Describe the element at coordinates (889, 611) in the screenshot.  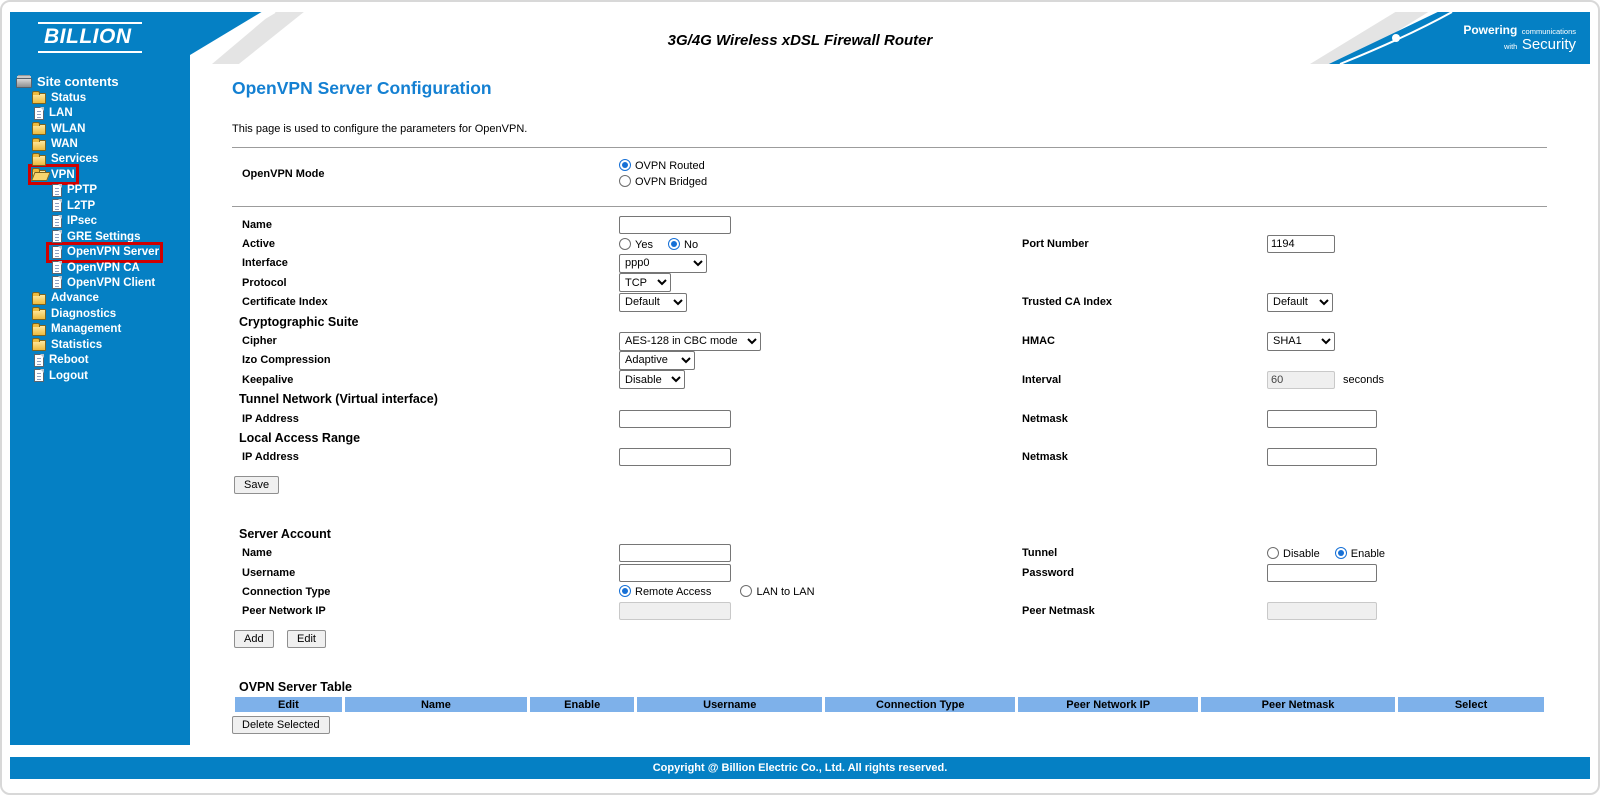
I see `peer-network-ip-row: Peer Network IP Peer Netmask` at that location.